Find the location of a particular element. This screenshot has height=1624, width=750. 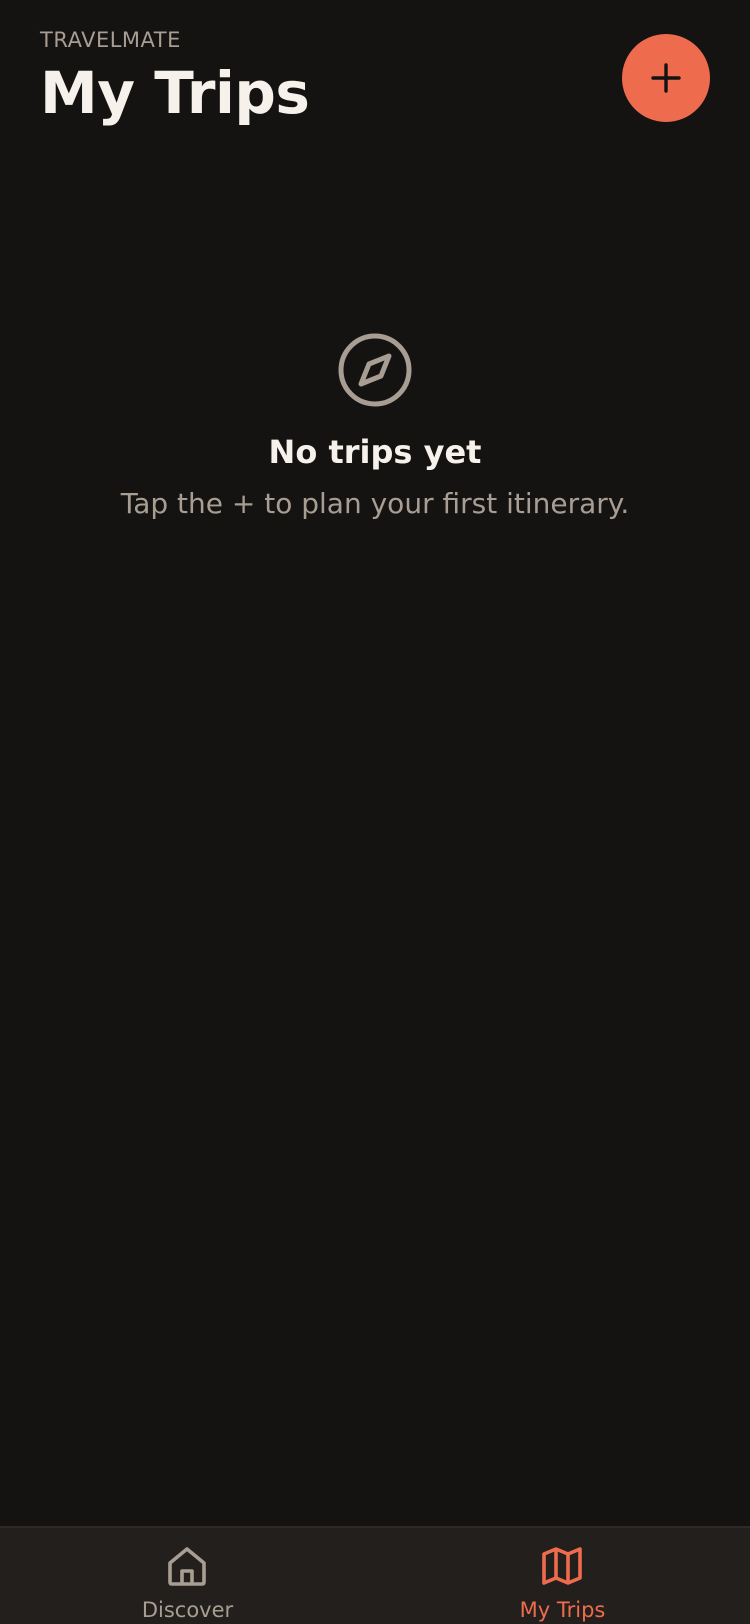

map-icon is located at coordinates (562, 1566).